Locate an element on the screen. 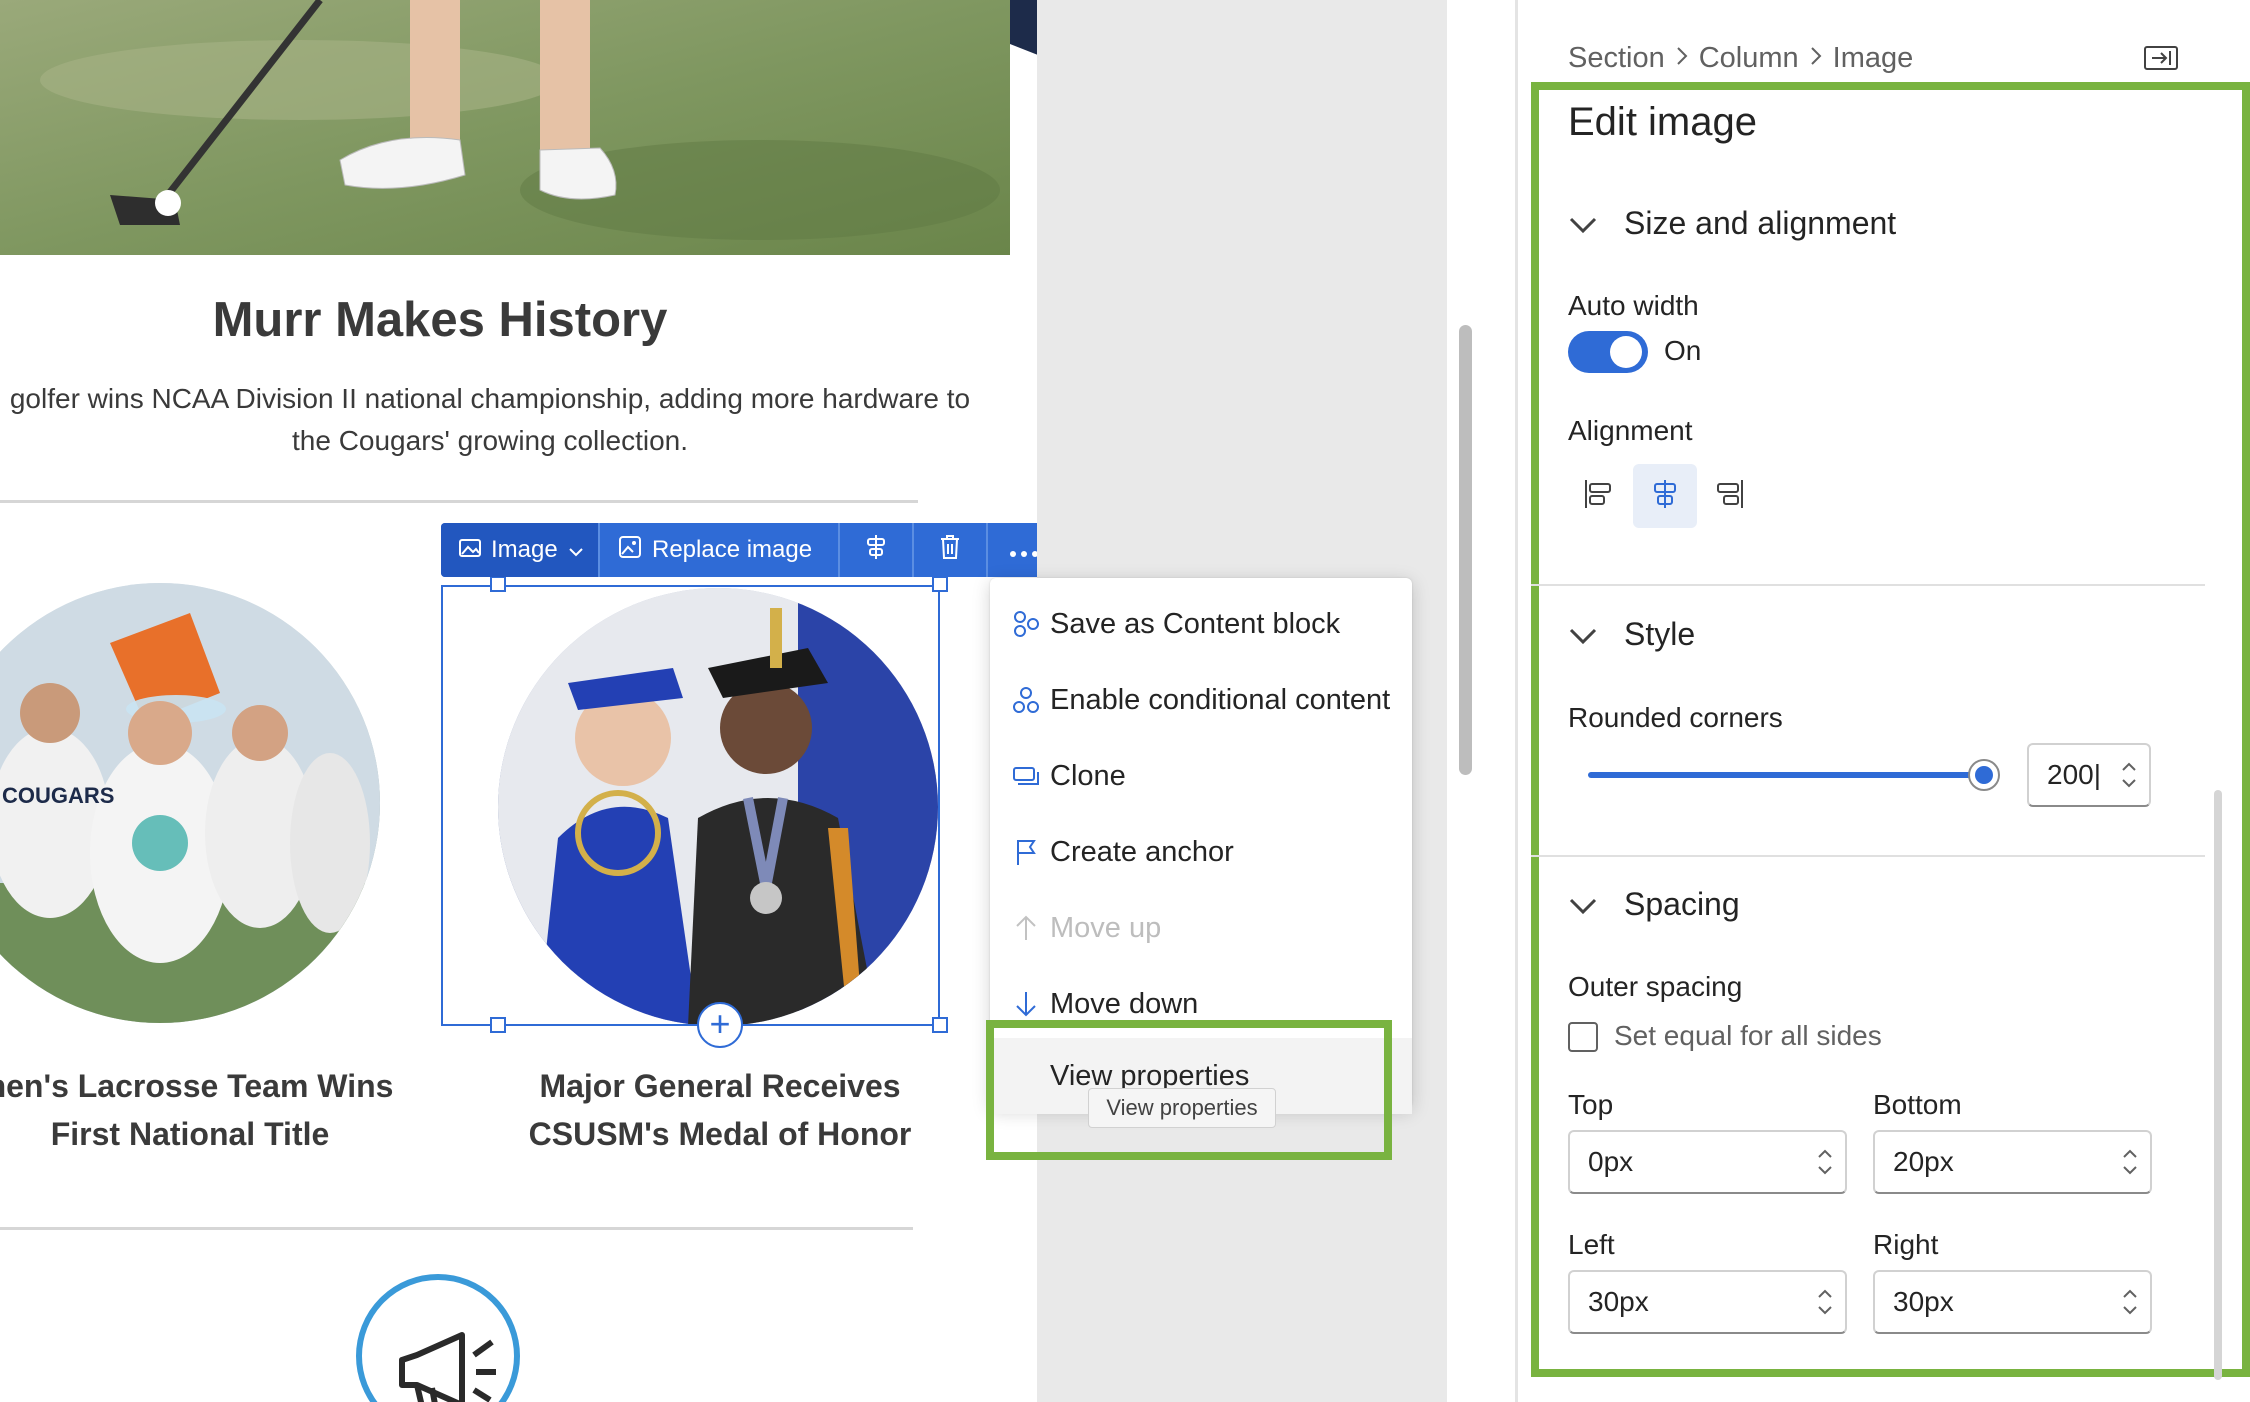 The width and height of the screenshot is (2250, 1402). auto-width-state: On is located at coordinates (1683, 350).